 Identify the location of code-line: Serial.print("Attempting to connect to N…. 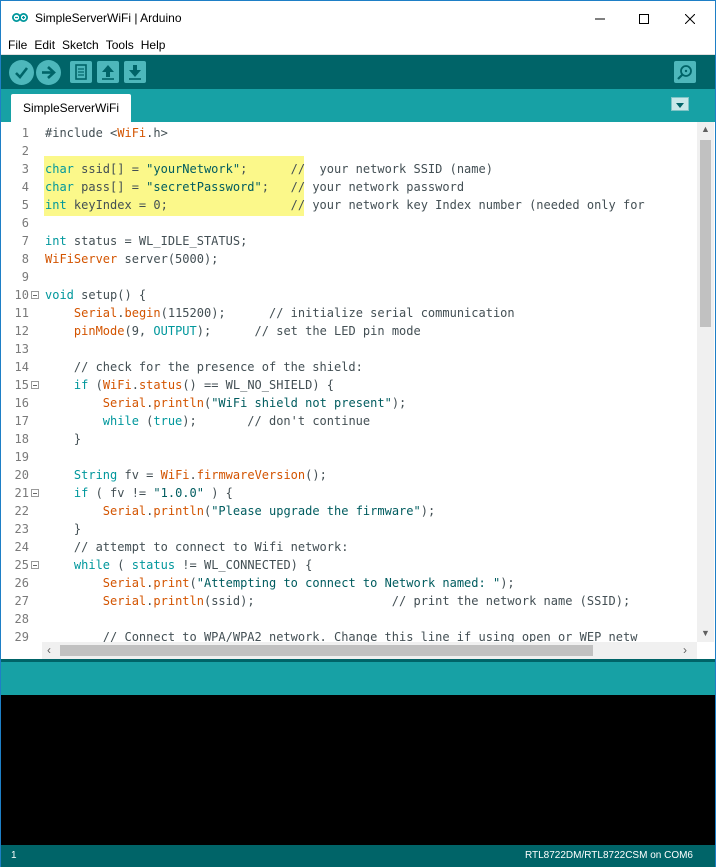
(280, 583).